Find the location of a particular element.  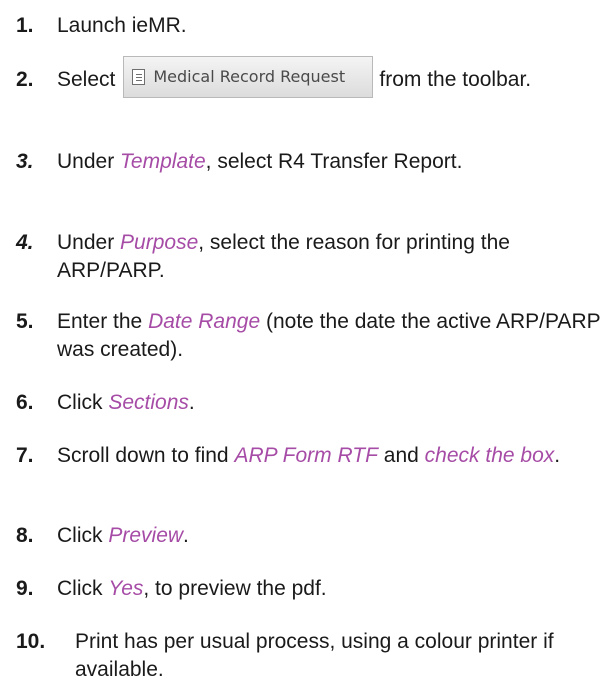

step-number: 1. is located at coordinates (25, 25).